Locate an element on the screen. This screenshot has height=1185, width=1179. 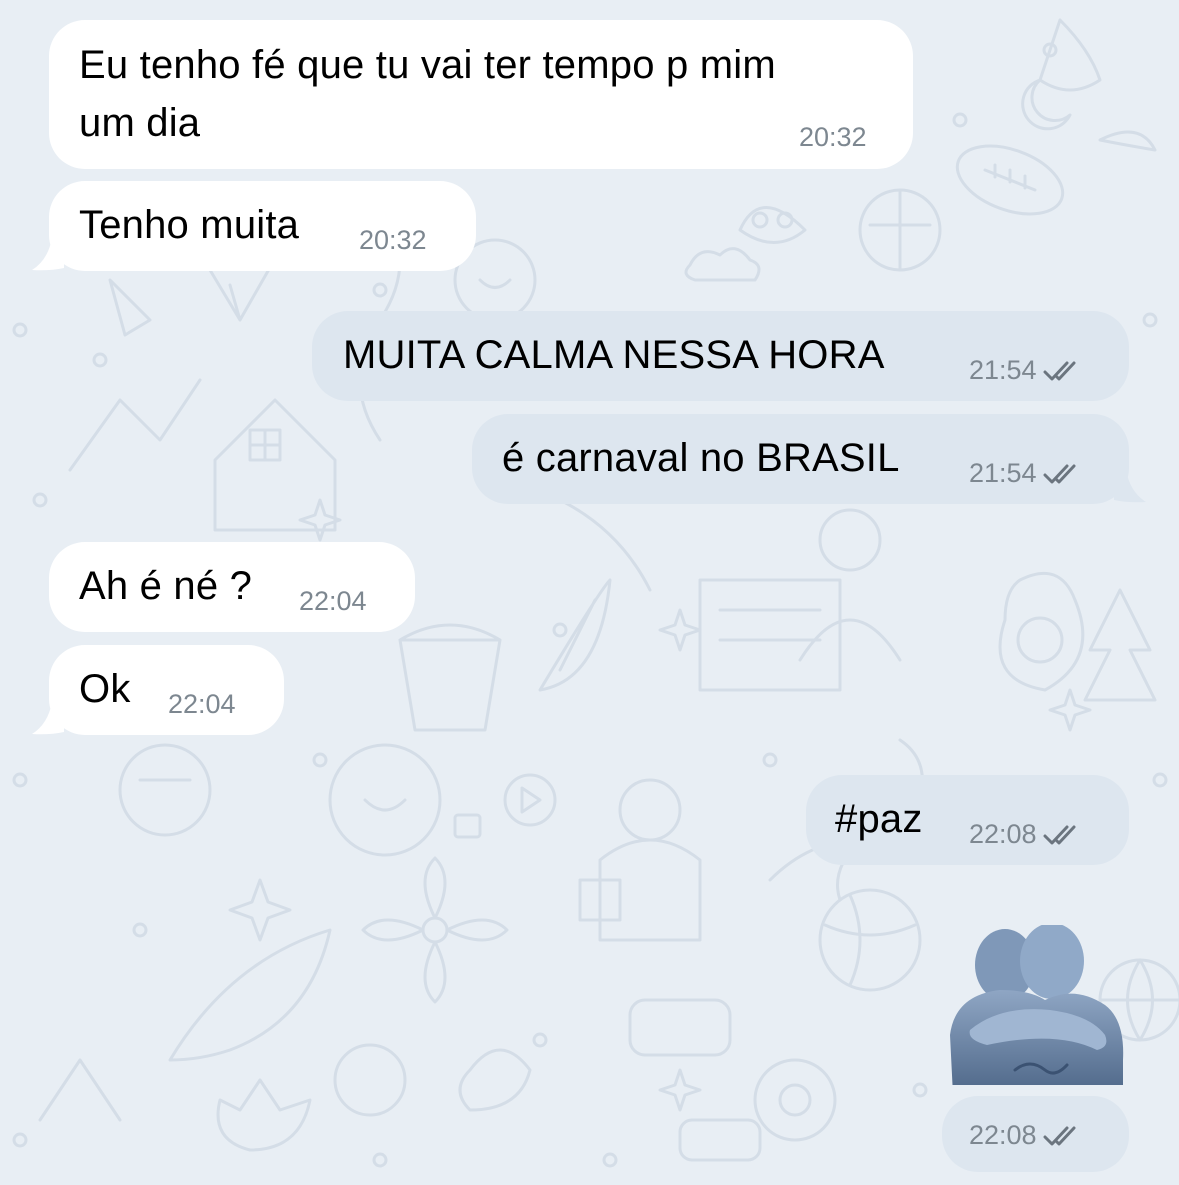
message-text: Tenho muita is located at coordinates (189, 225).